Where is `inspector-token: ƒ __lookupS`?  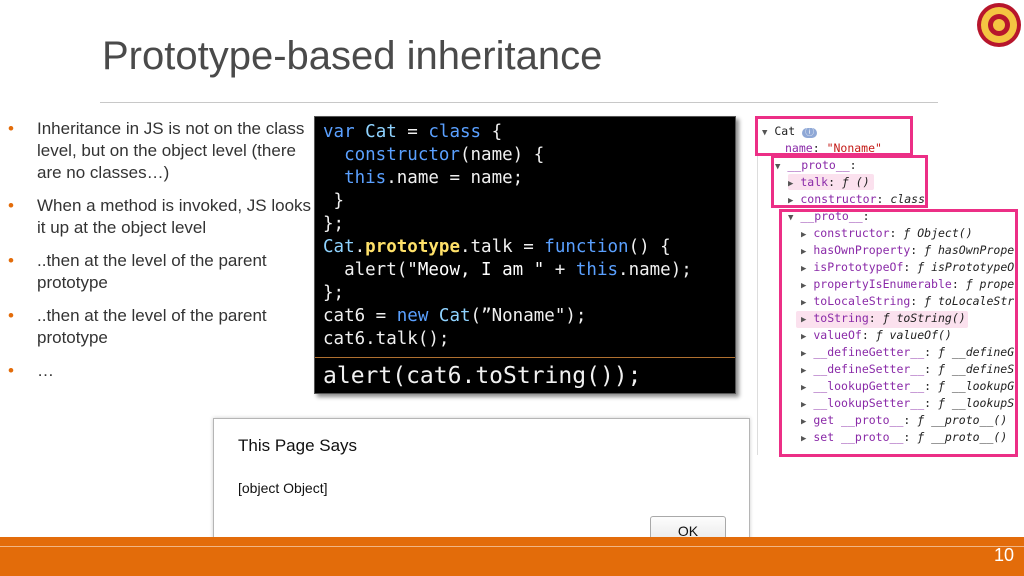
inspector-token: ƒ __lookupS is located at coordinates (976, 403).